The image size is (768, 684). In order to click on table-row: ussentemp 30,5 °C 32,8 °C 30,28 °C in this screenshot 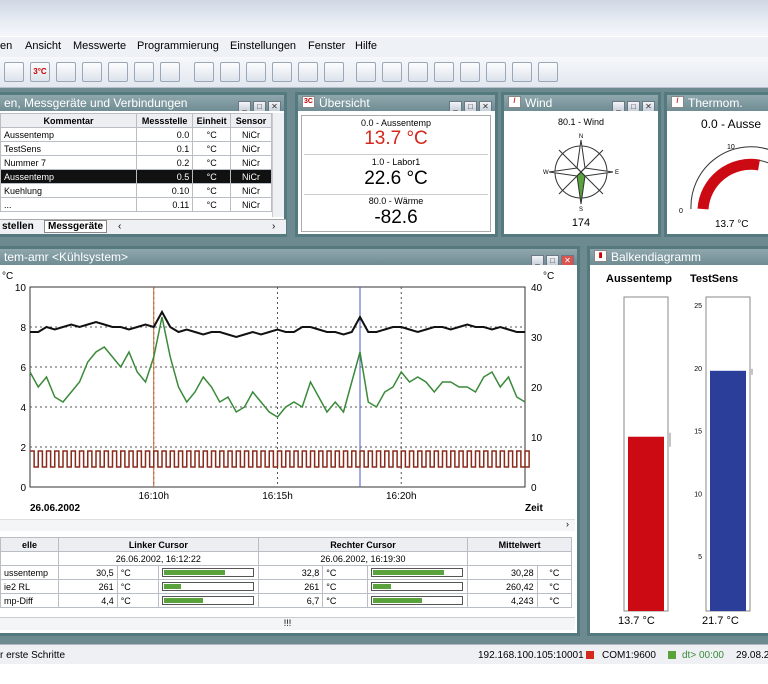, I will do `click(286, 572)`.